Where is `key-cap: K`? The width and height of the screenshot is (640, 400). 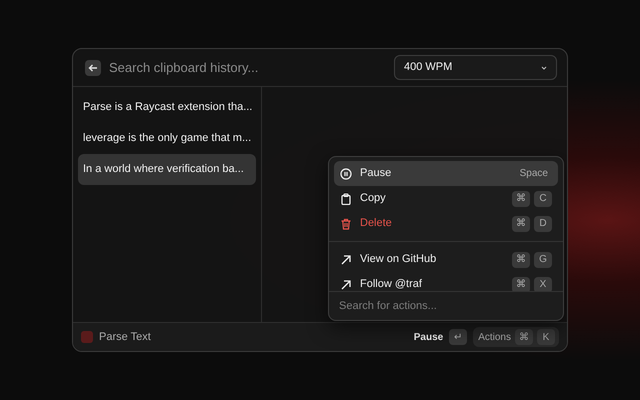 key-cap: K is located at coordinates (546, 337).